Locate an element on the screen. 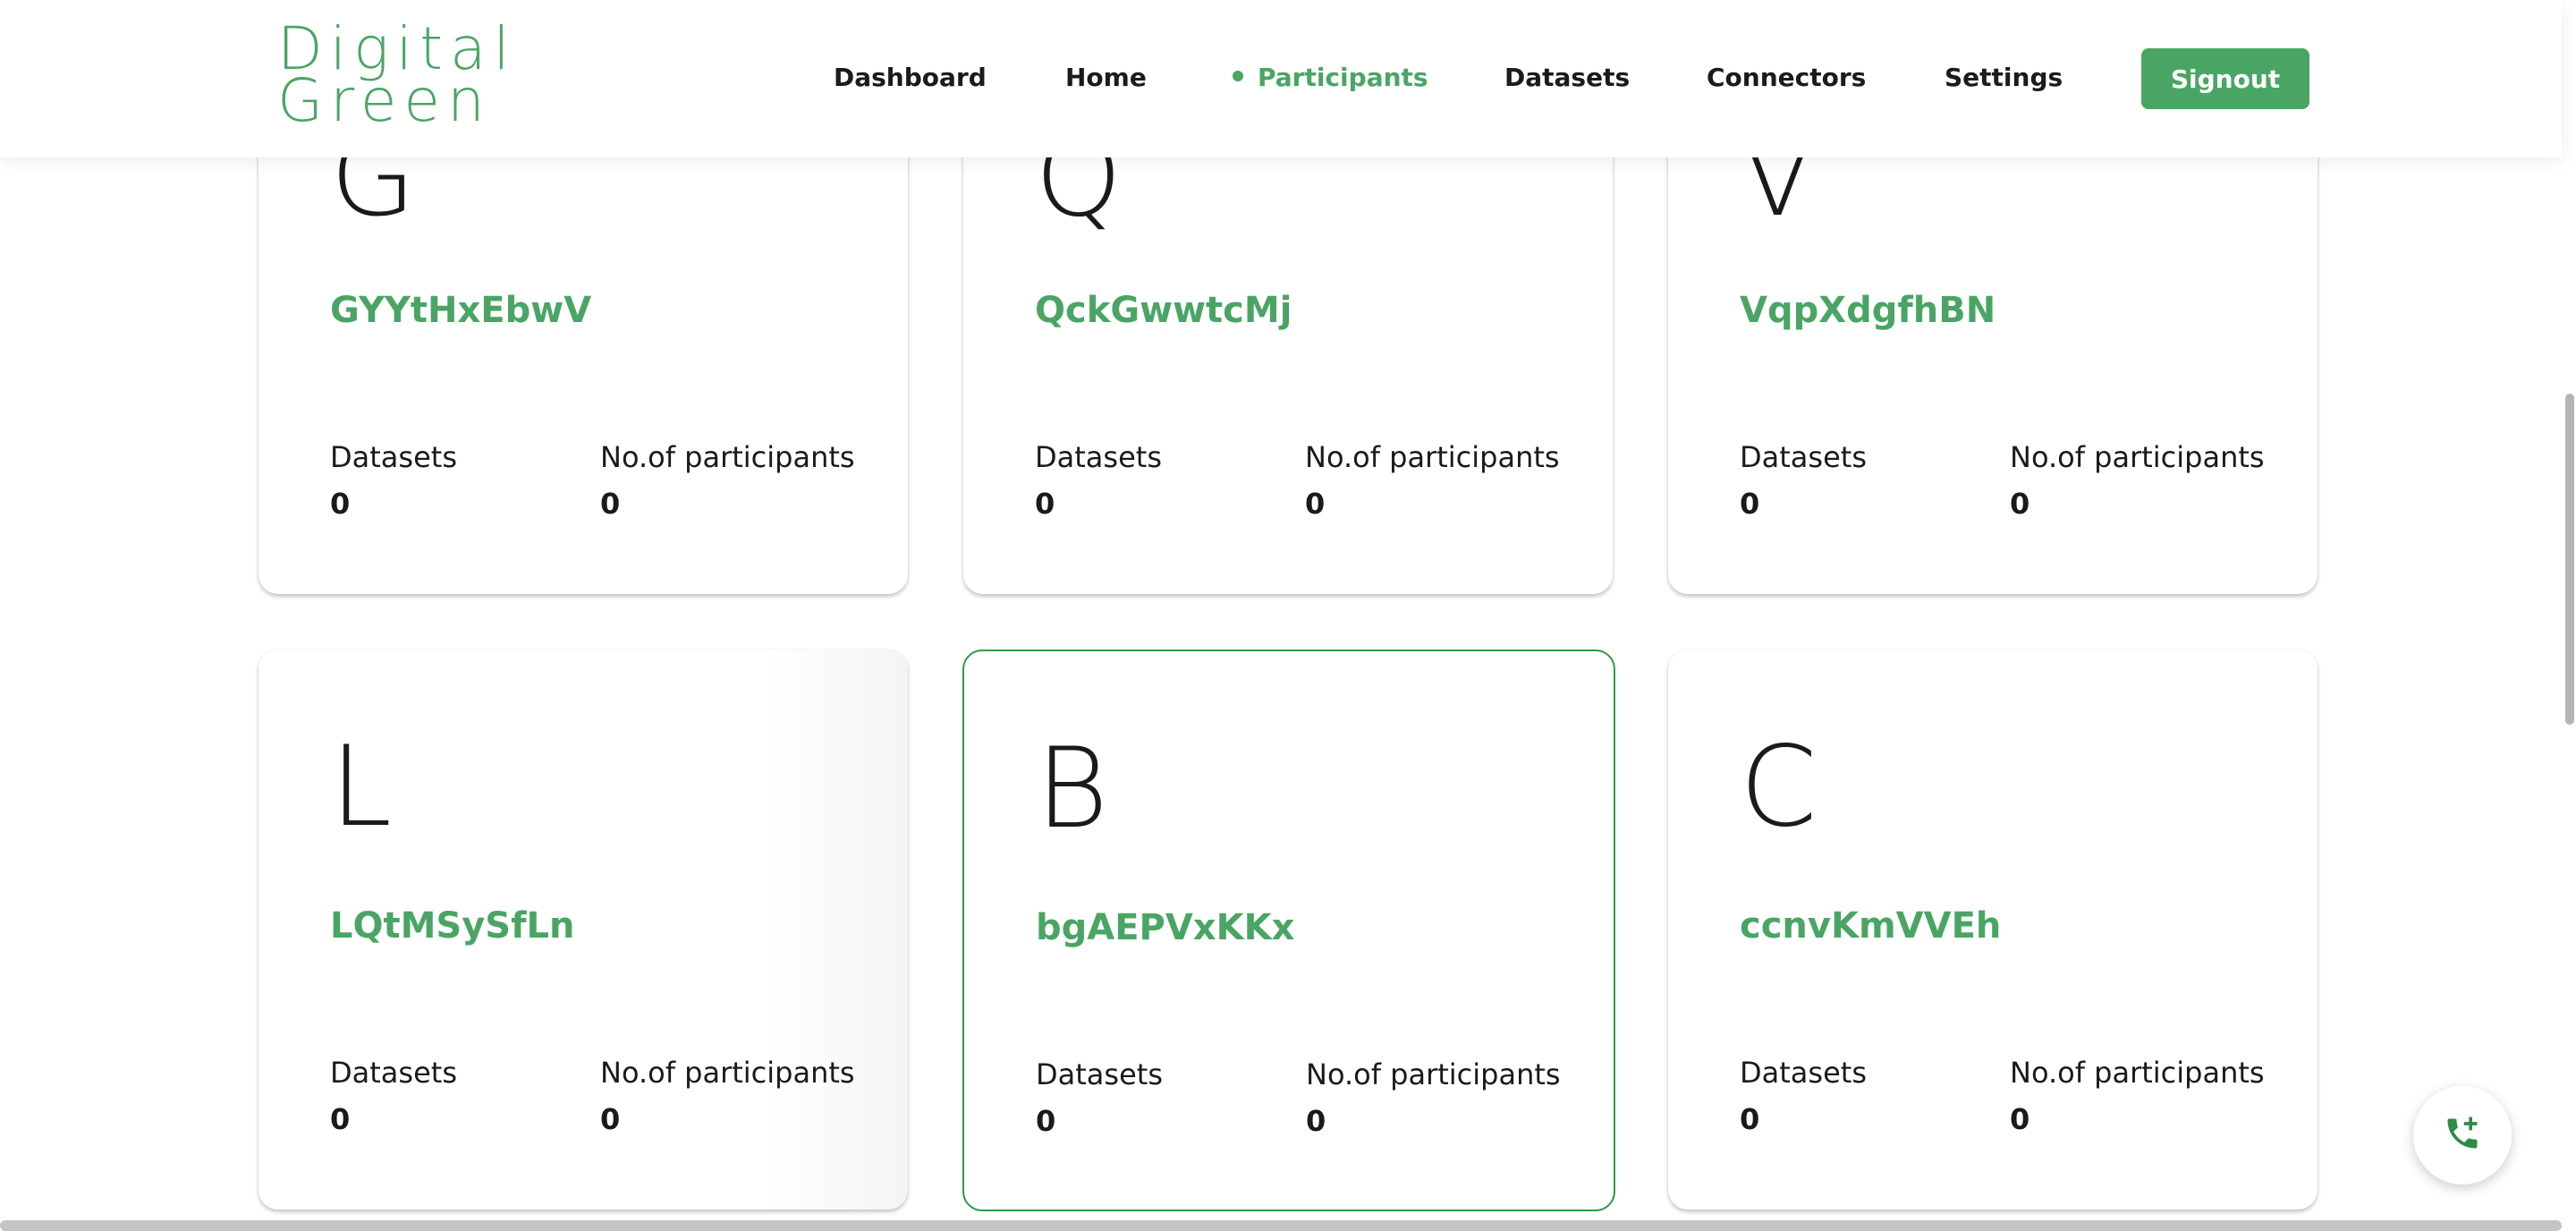 Image resolution: width=2576 pixels, height=1231 pixels. participant-name: bgAEPVxKKx is located at coordinates (1165, 927).